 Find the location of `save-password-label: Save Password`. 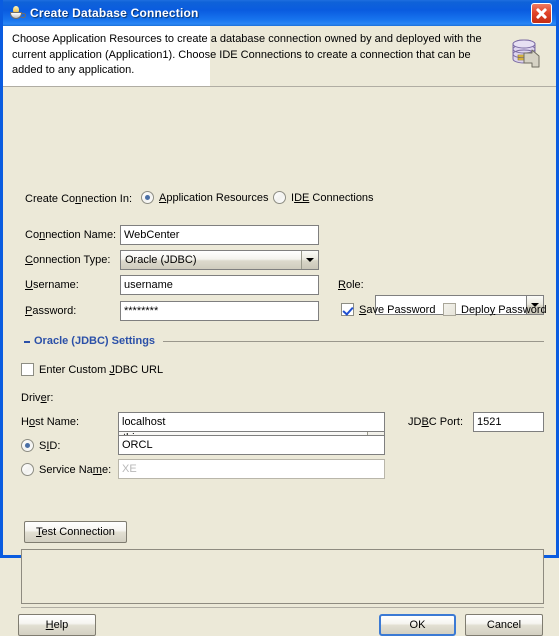

save-password-label: Save Password is located at coordinates (397, 309).